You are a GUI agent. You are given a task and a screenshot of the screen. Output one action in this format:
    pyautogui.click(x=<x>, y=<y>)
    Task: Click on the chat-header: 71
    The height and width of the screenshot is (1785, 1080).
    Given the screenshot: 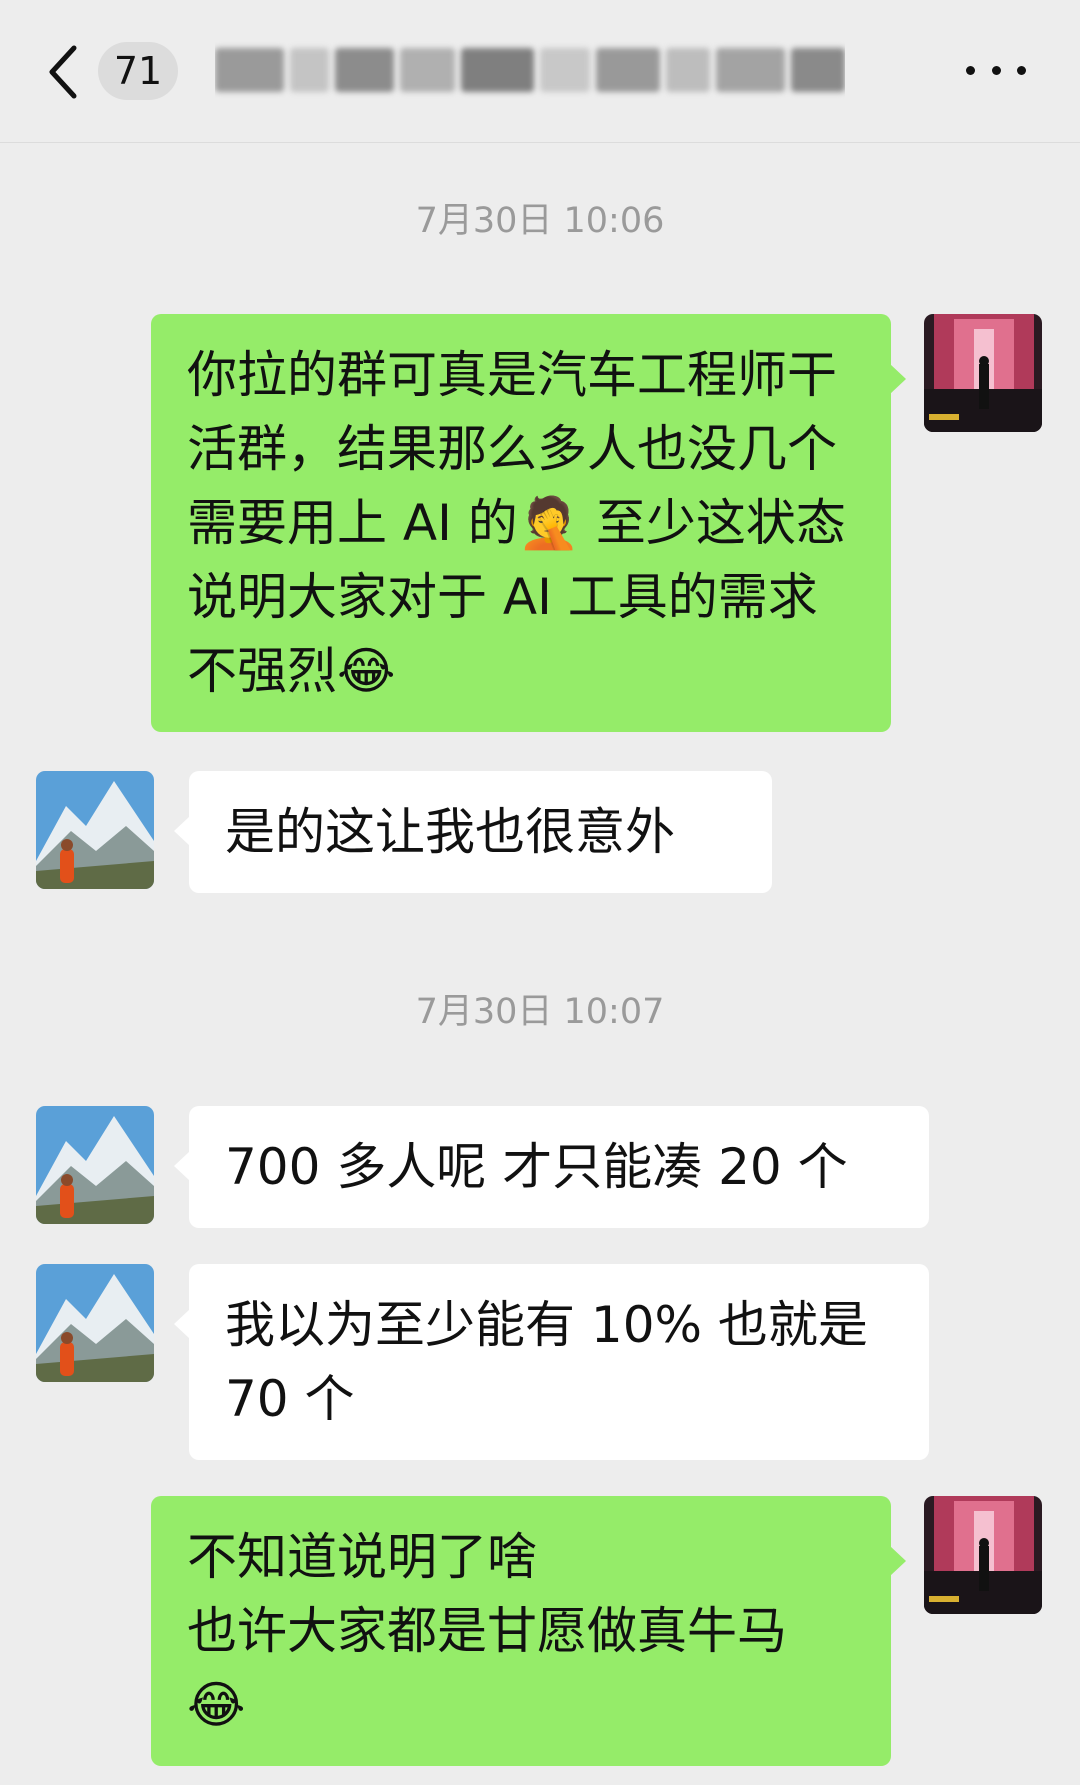 What is the action you would take?
    pyautogui.click(x=540, y=71)
    